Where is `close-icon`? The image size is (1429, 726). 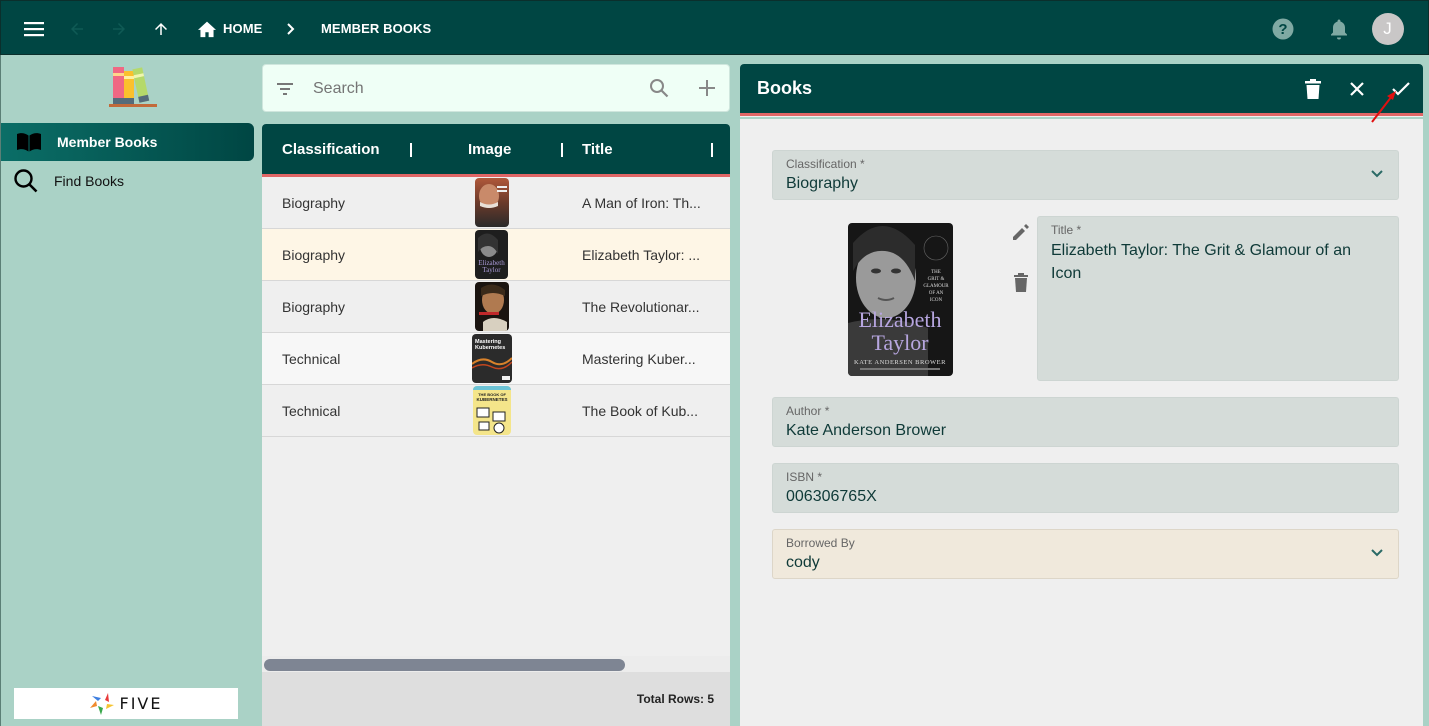
close-icon is located at coordinates (1357, 89).